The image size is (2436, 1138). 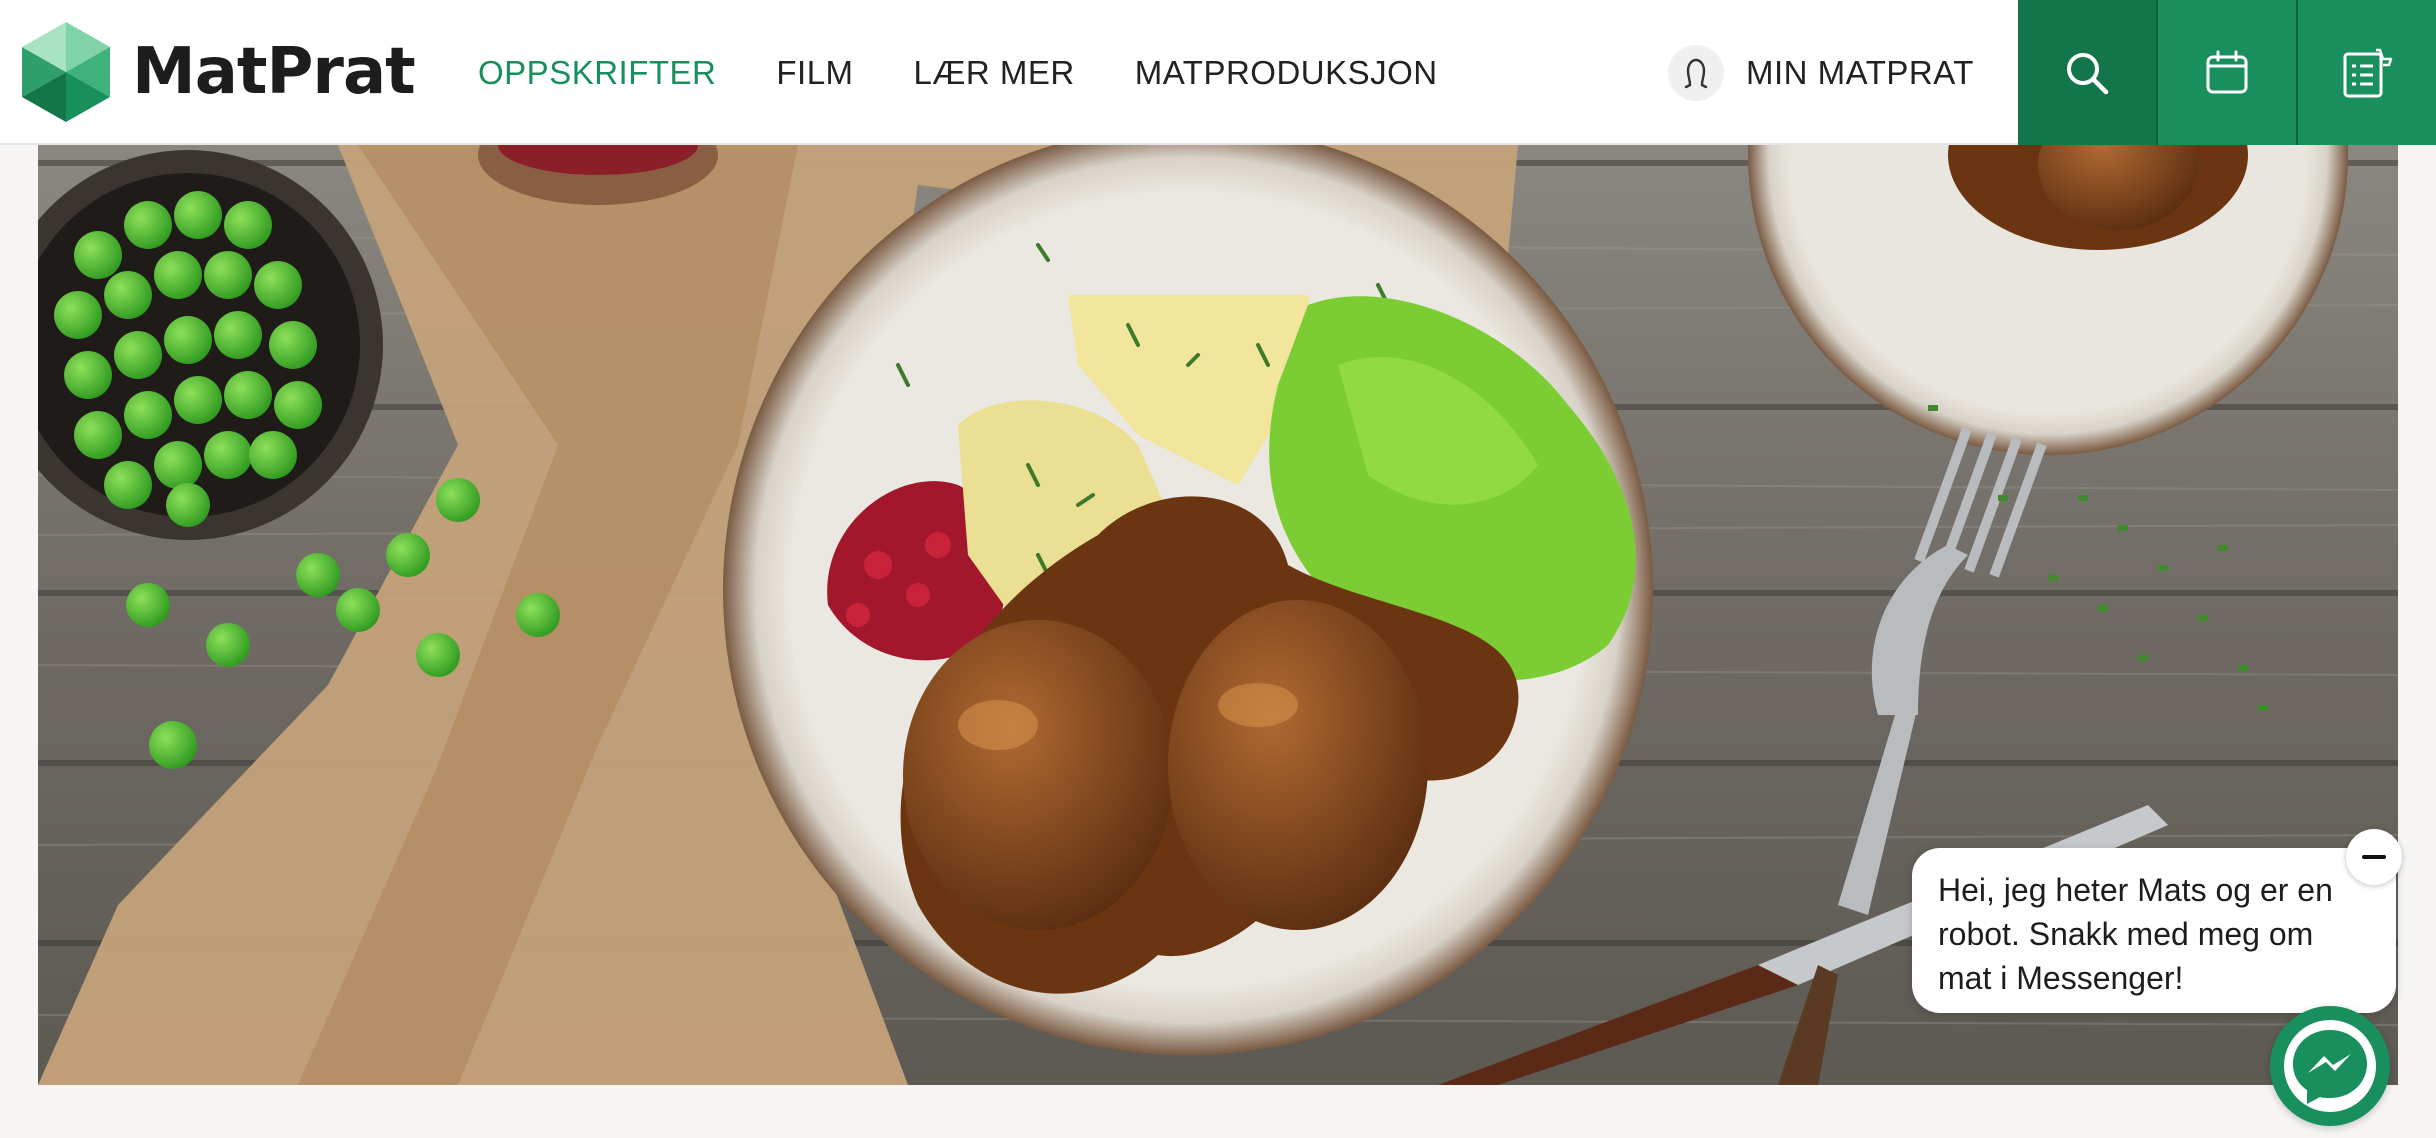 I want to click on user-icon, so click(x=1696, y=72).